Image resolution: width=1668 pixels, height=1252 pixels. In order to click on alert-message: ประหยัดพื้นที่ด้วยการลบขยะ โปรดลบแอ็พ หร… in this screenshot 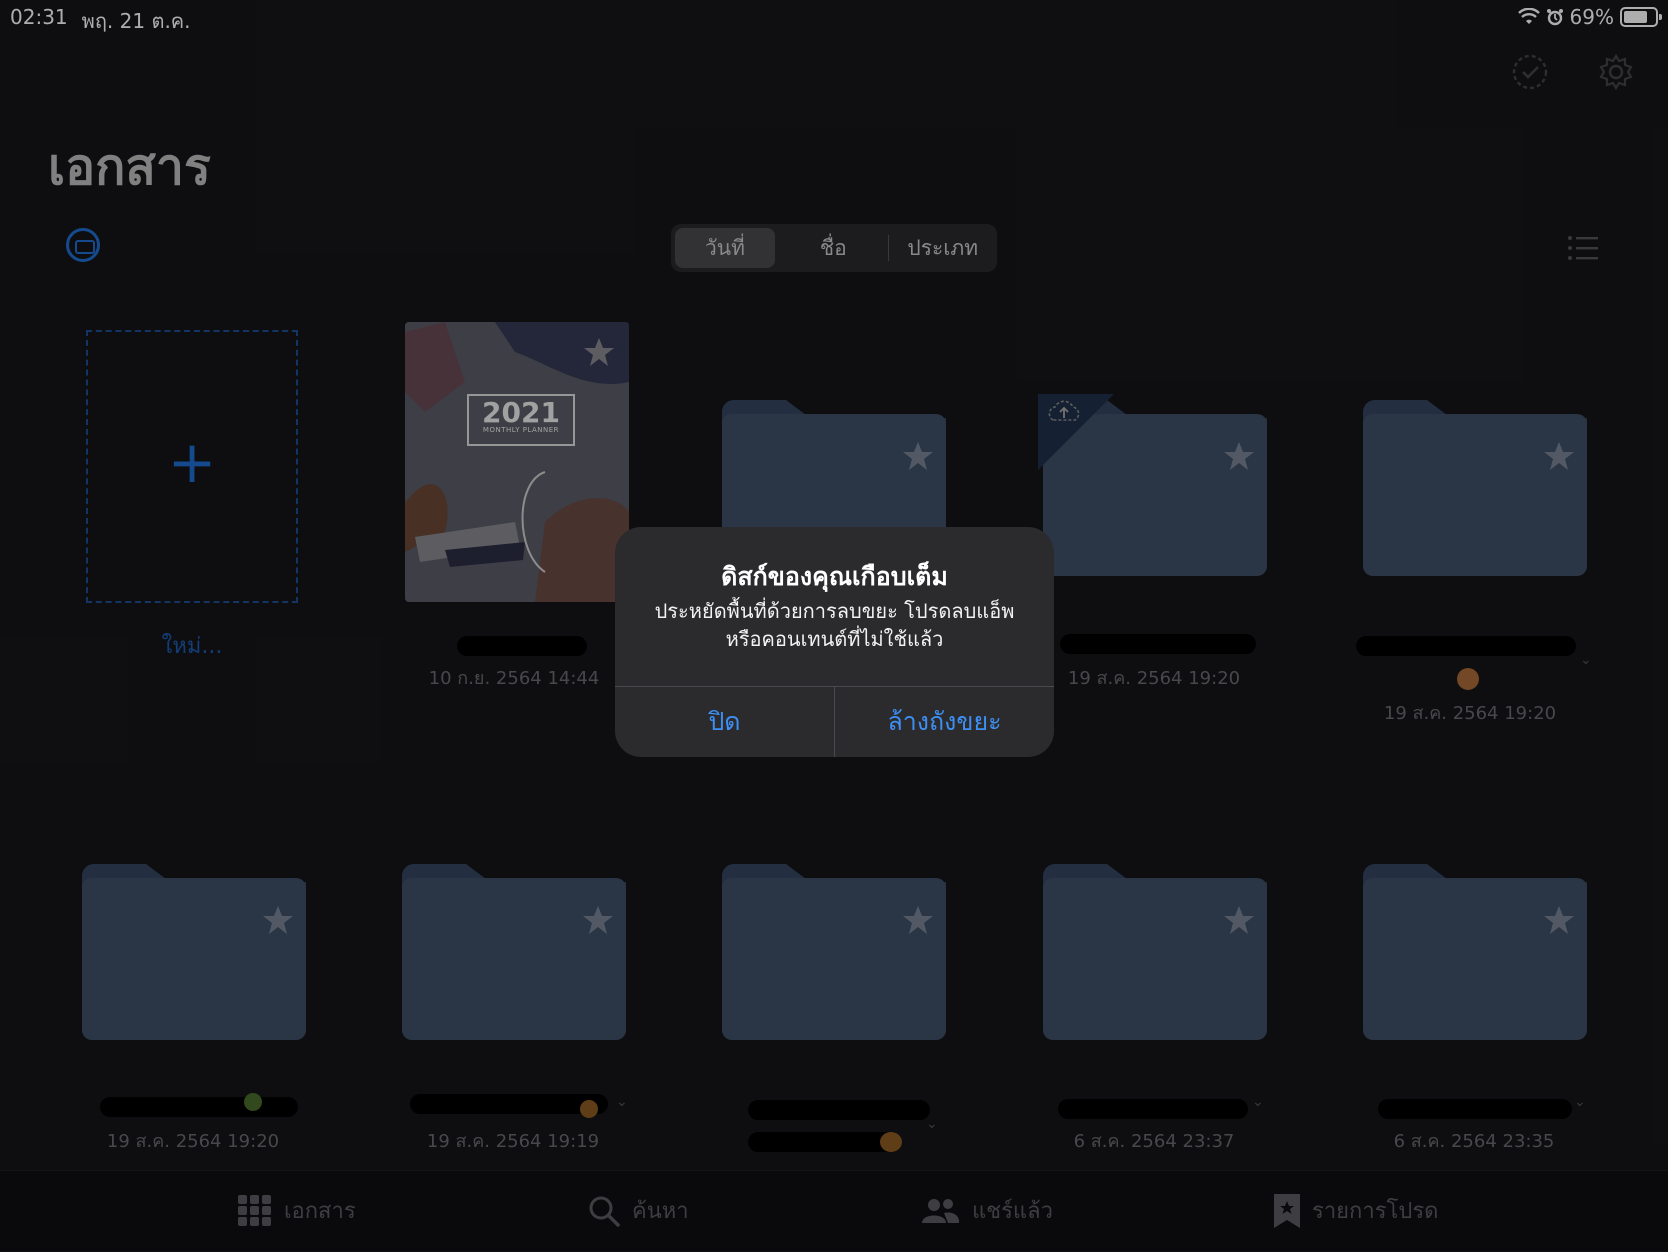, I will do `click(834, 625)`.